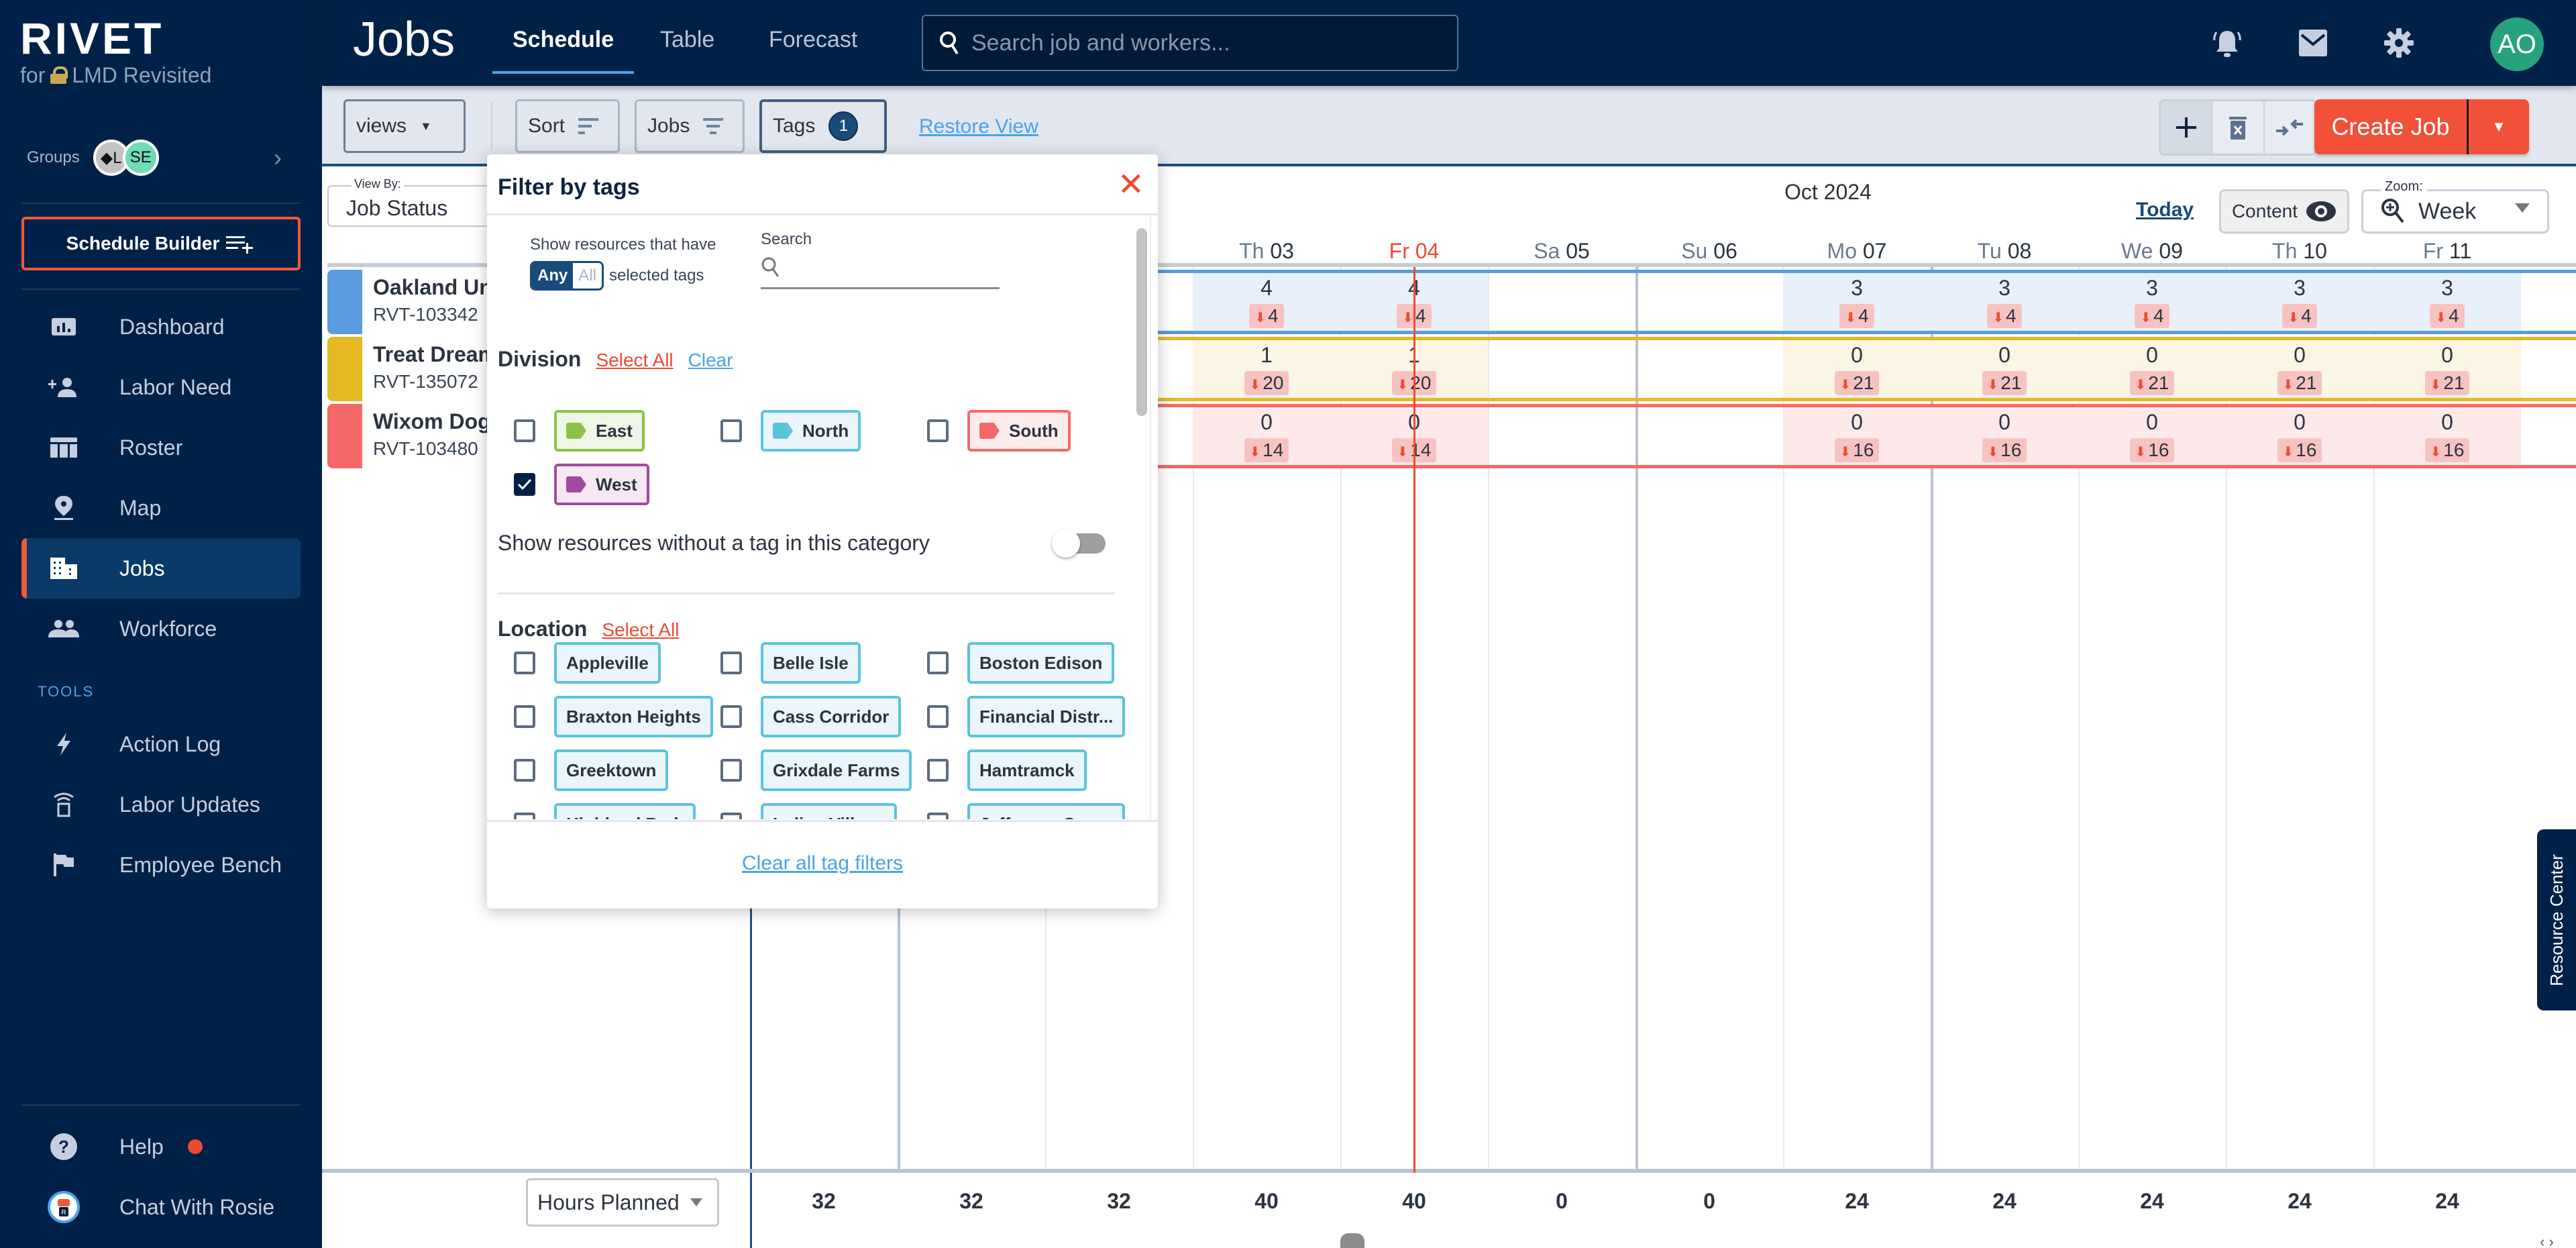  Describe the element at coordinates (1206, 43) in the screenshot. I see `search-input` at that location.